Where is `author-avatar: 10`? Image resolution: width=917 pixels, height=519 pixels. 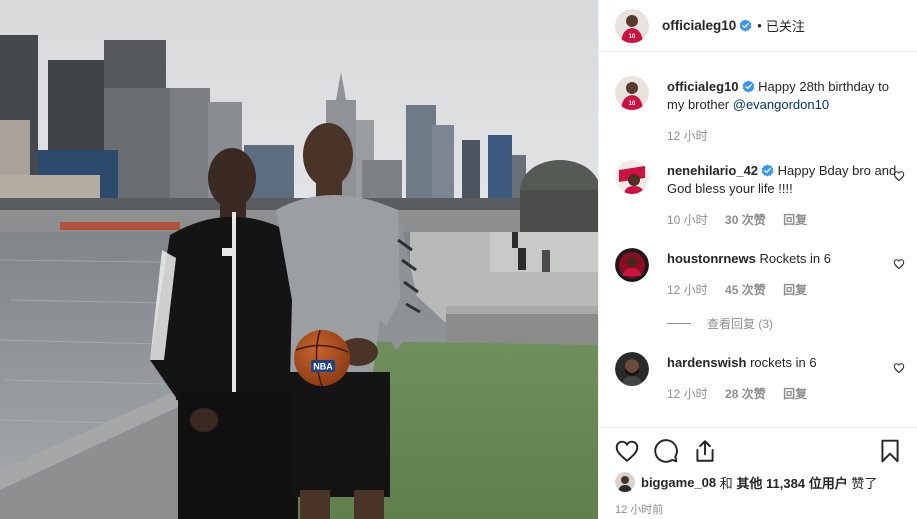
author-avatar: 10 is located at coordinates (632, 25).